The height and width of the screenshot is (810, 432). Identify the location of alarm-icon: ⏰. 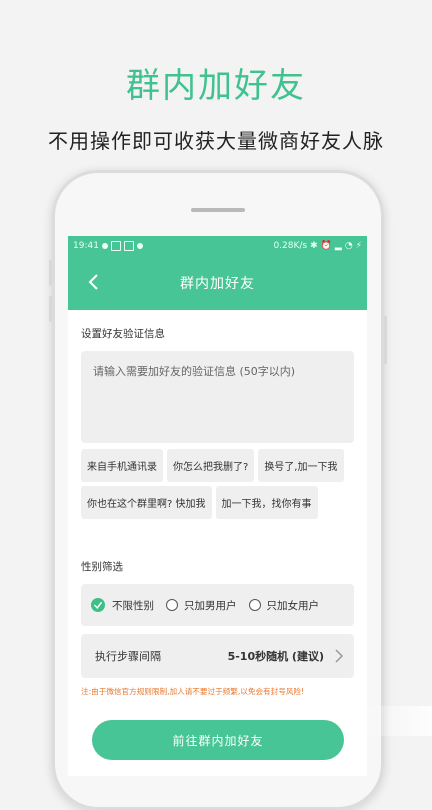
(326, 246).